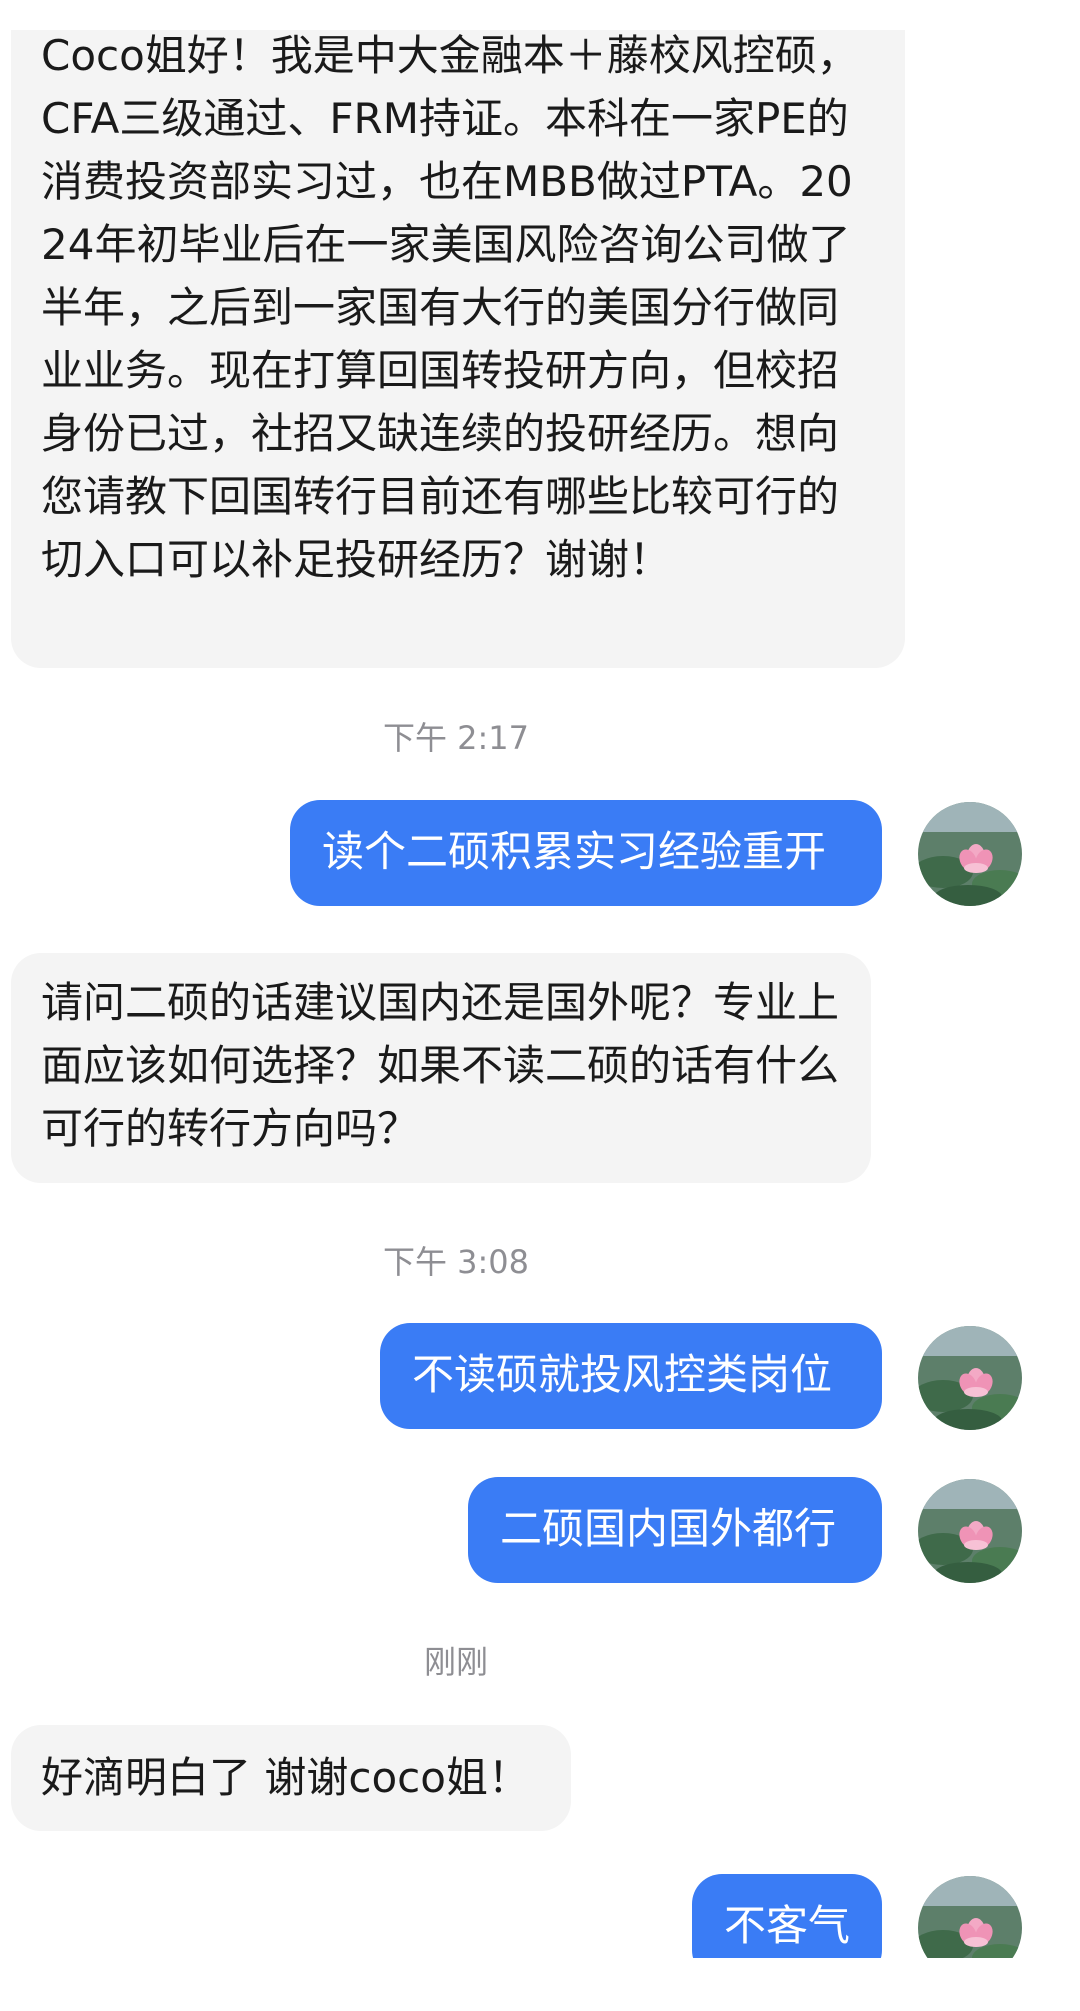 The height and width of the screenshot is (2011, 1080). Describe the element at coordinates (285, 1777) in the screenshot. I see `message-text: 好滴明白了 谢谢coco姐！` at that location.